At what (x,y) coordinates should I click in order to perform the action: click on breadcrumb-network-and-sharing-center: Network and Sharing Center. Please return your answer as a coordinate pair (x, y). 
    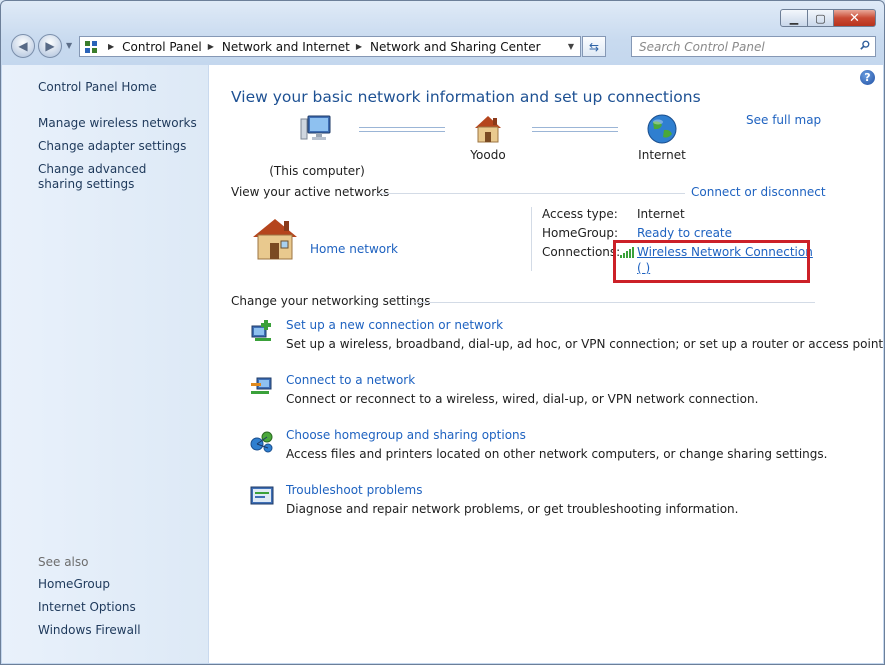
    Looking at the image, I should click on (455, 47).